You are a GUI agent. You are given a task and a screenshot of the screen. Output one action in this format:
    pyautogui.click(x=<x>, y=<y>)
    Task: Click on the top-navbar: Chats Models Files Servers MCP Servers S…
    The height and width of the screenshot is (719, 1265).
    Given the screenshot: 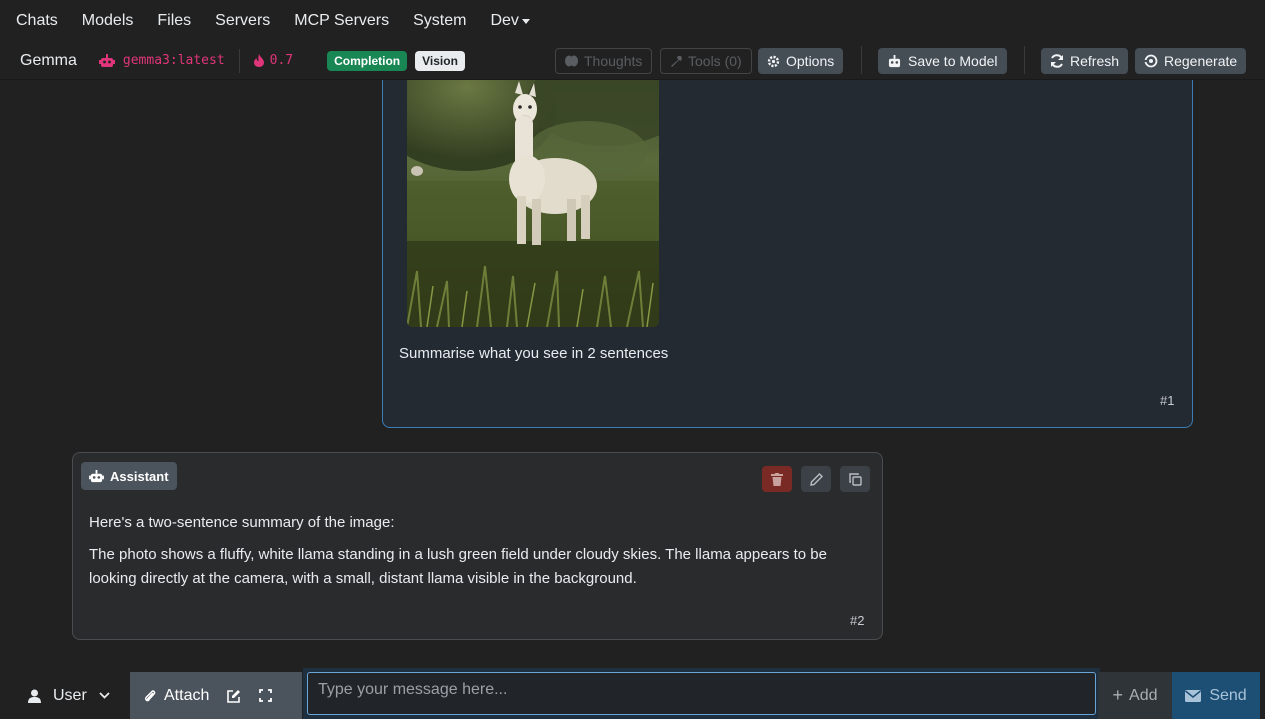 What is the action you would take?
    pyautogui.click(x=632, y=21)
    